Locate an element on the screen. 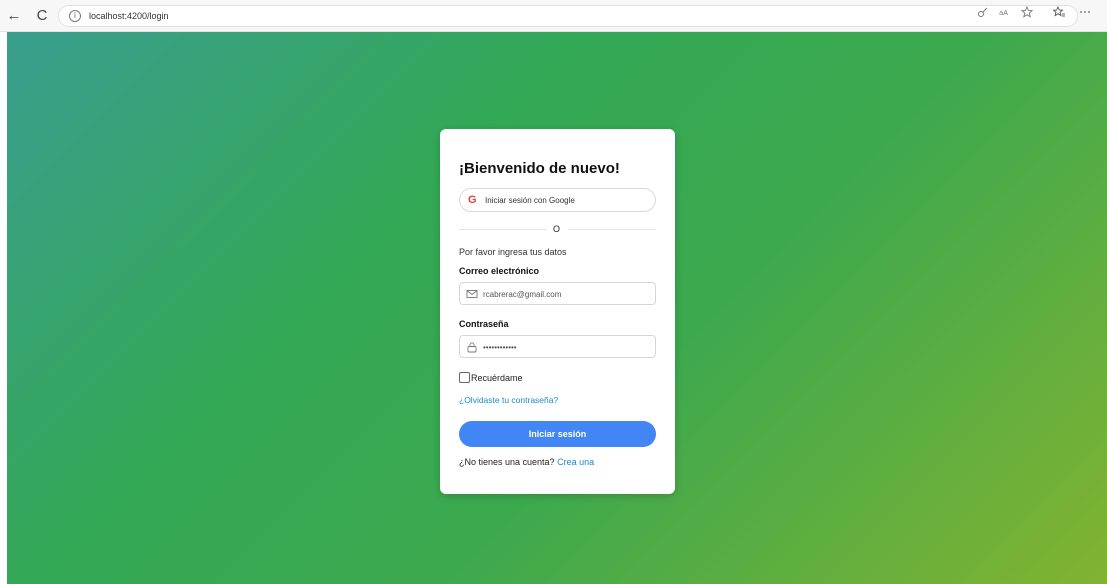 This screenshot has width=1107, height=584. login-button: Iniciar sesión is located at coordinates (557, 434).